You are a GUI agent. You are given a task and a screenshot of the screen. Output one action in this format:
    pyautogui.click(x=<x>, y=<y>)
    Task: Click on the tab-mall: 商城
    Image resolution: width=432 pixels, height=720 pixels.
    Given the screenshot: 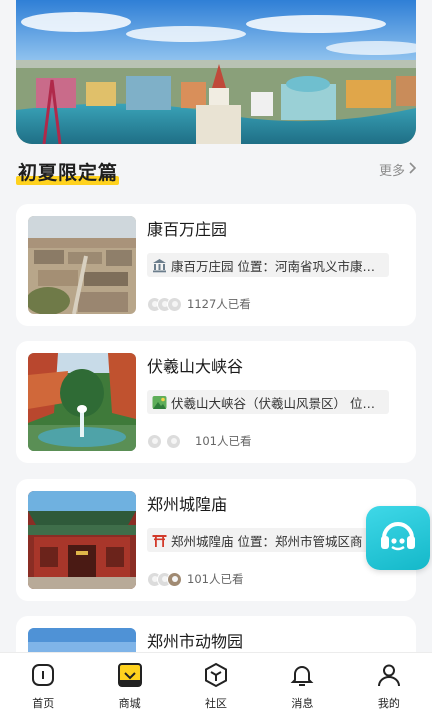 What is the action you would take?
    pyautogui.click(x=129, y=686)
    